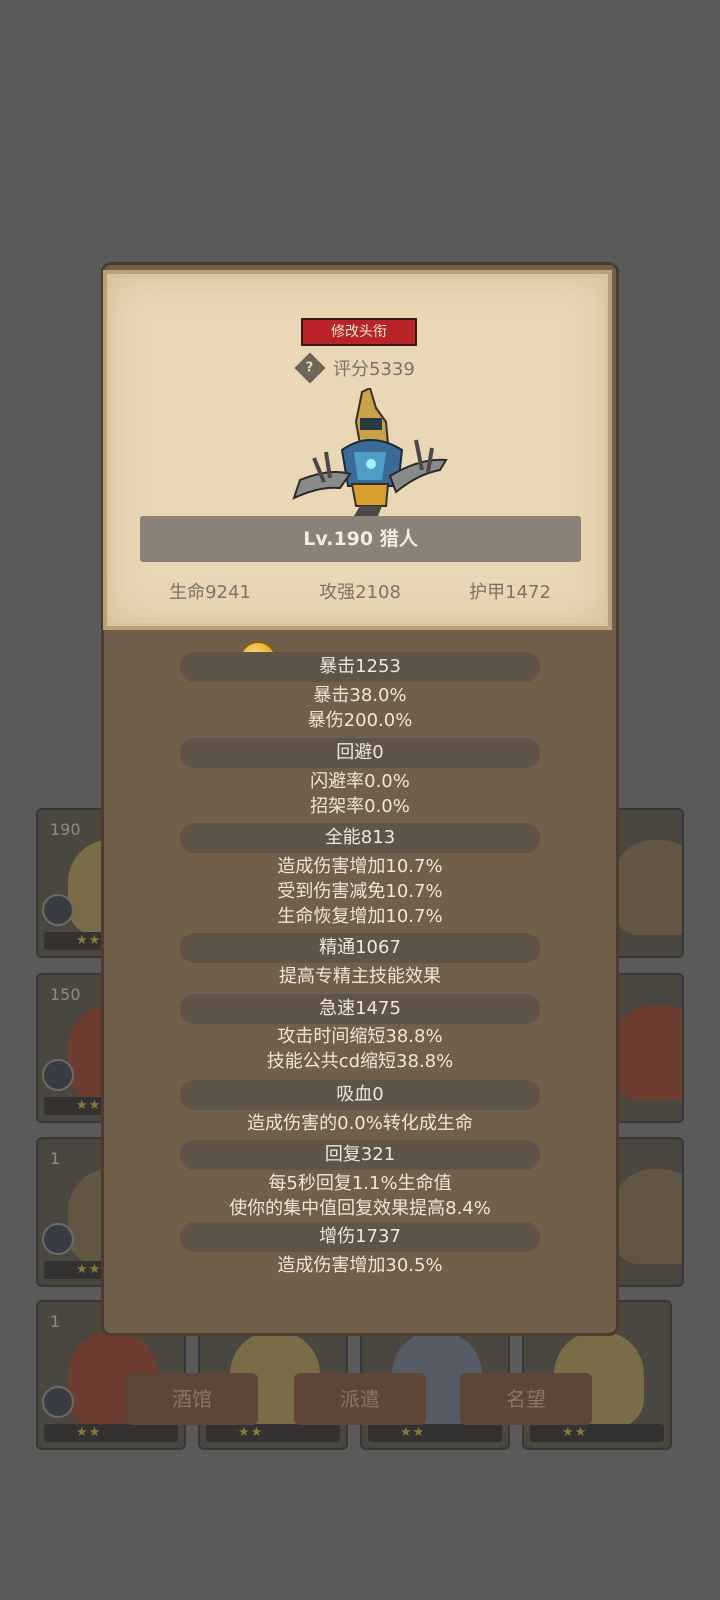 This screenshot has width=720, height=1600. Describe the element at coordinates (310, 368) in the screenshot. I see `help-icon: ?` at that location.